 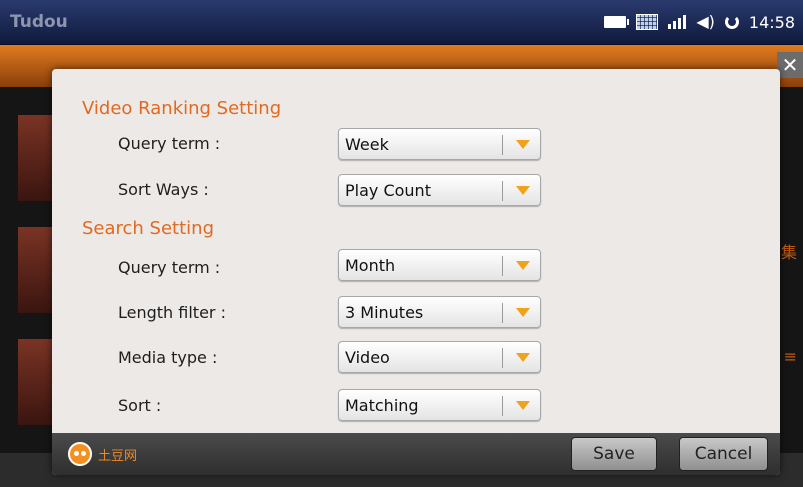 I want to click on cancel-button: Cancel, so click(x=723, y=454).